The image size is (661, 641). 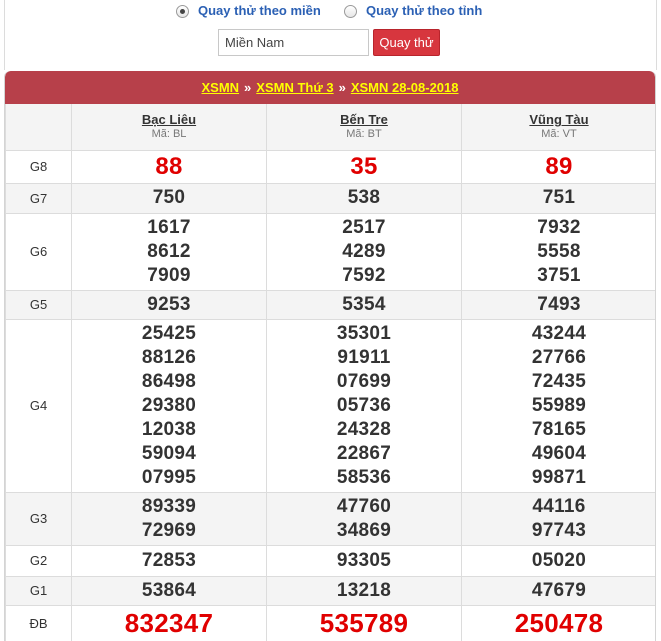 I want to click on prize-number: 86498, so click(x=169, y=381).